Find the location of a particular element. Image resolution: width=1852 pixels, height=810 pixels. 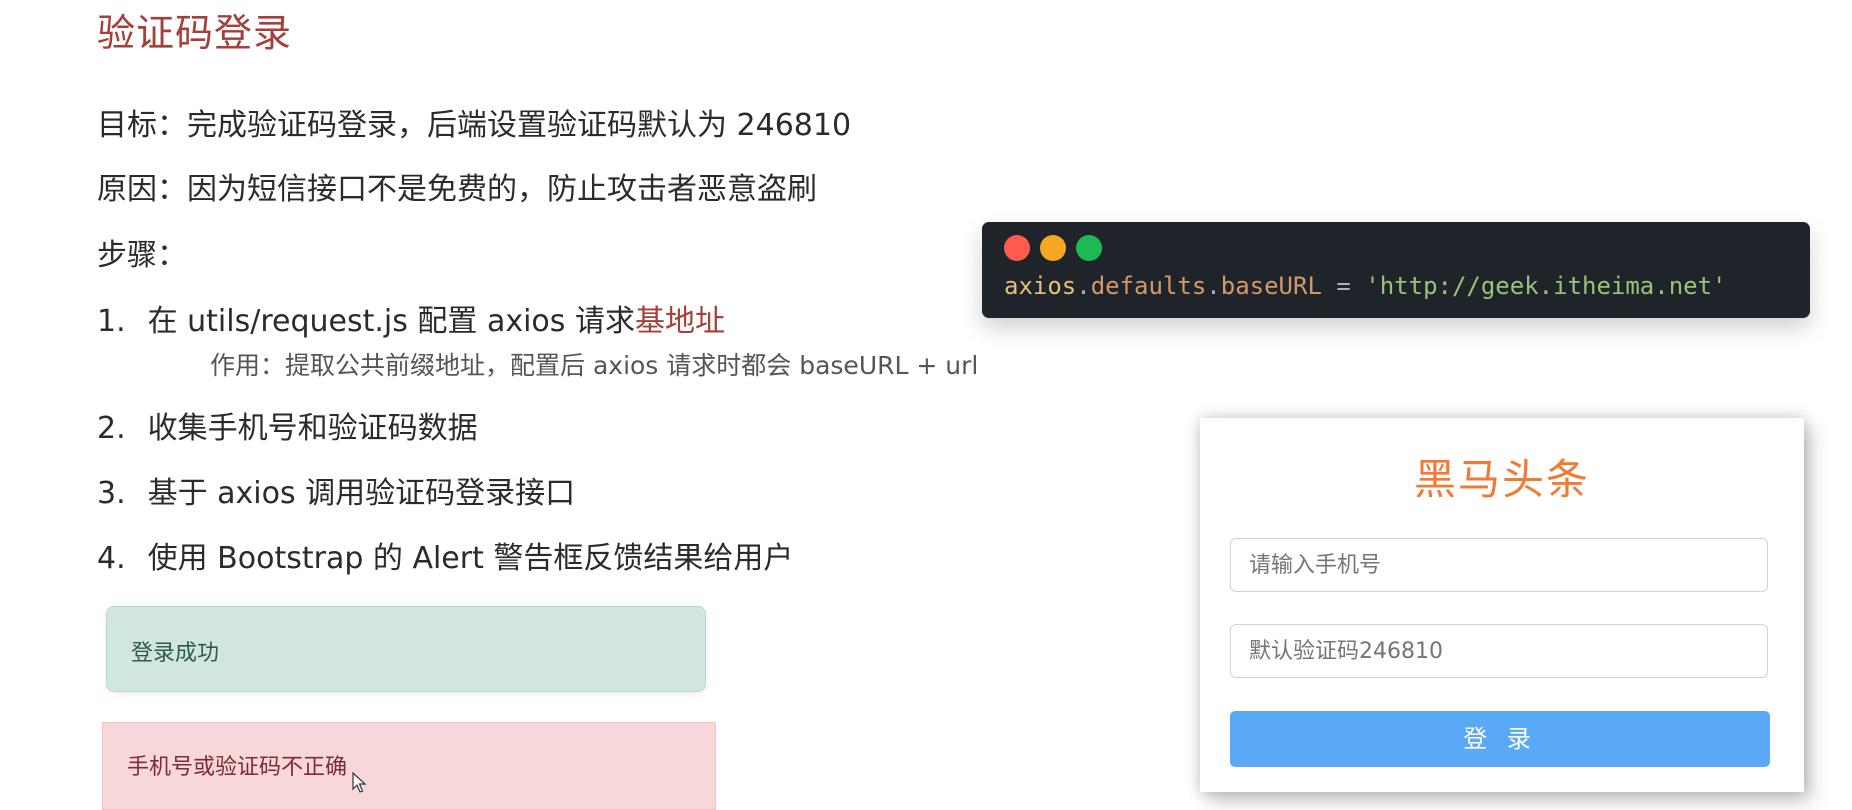

phone-input is located at coordinates (1499, 565).